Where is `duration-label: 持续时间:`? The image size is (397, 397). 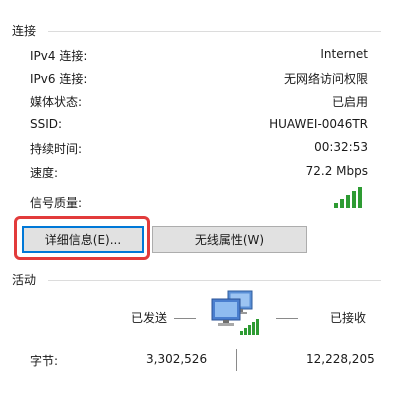 duration-label: 持续时间: is located at coordinates (56, 149).